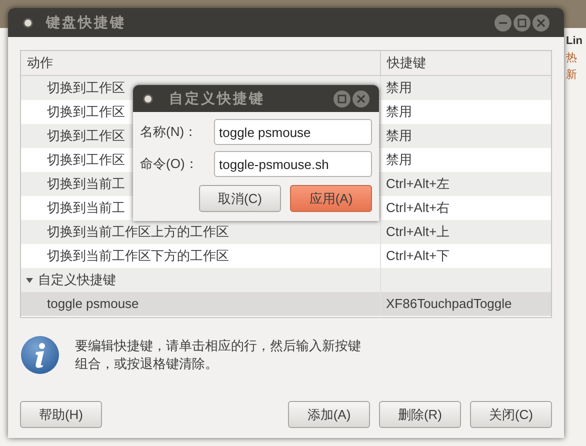 This screenshot has width=586, height=446. Describe the element at coordinates (572, 58) in the screenshot. I see `background-text: 热` at that location.